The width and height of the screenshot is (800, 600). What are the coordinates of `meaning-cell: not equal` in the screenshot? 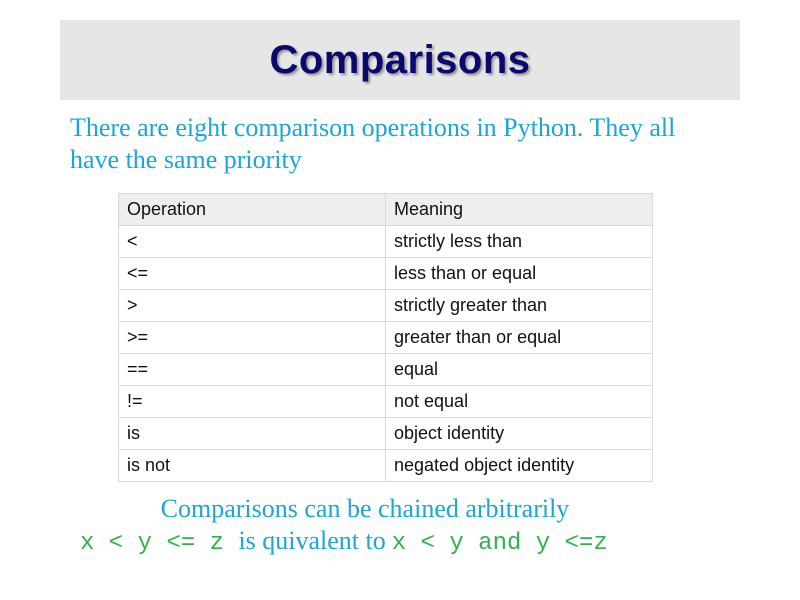 It's located at (519, 401).